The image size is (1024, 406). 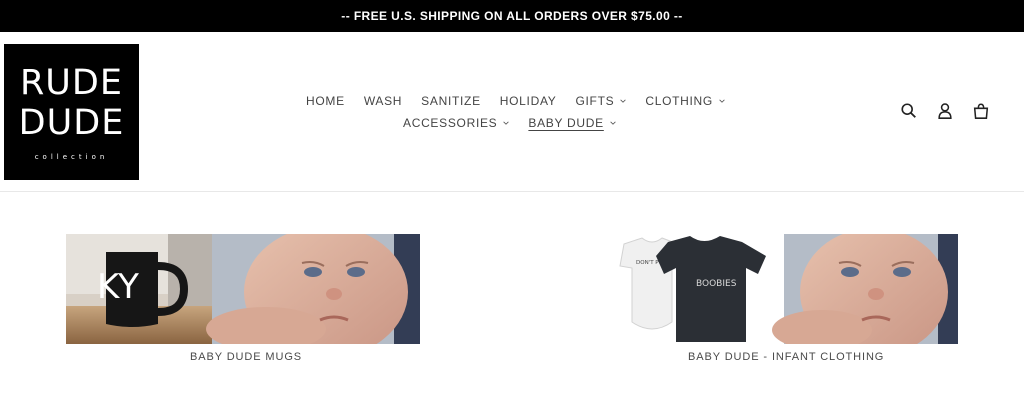 What do you see at coordinates (786, 357) in the screenshot?
I see `collection-title-infant-clothing: BABY DUDE - INFANT CLOTHING` at bounding box center [786, 357].